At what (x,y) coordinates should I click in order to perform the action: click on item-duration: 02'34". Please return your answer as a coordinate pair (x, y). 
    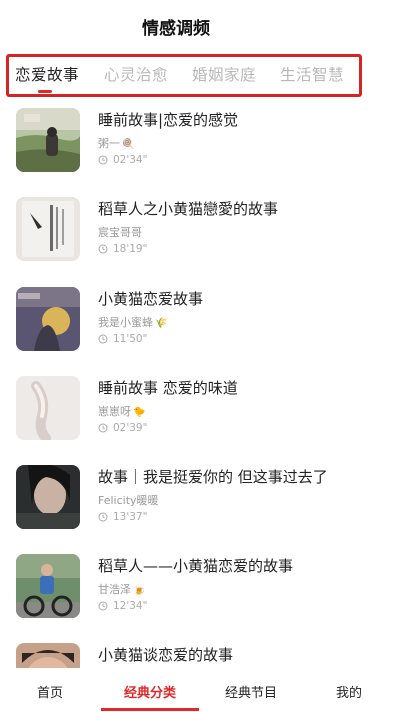
    Looking at the image, I should click on (122, 160).